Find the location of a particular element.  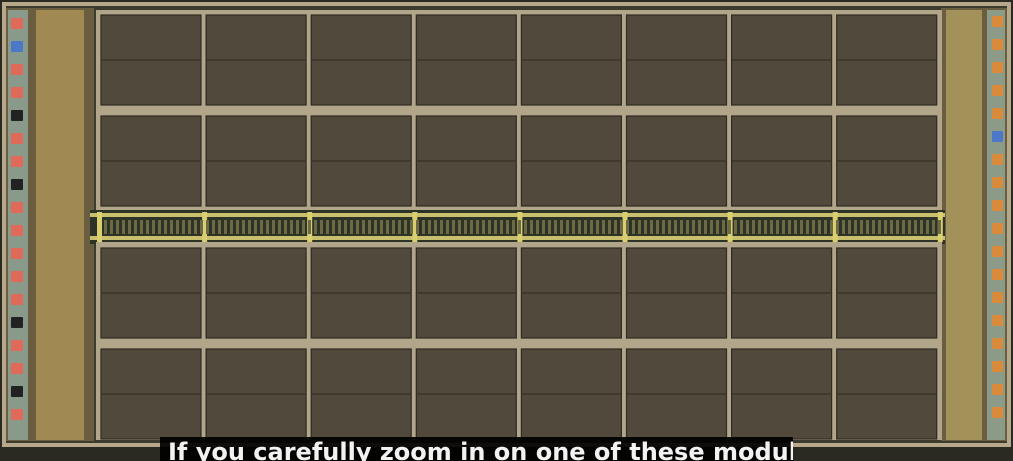

right-logic-strip is located at coordinates (964, 225).